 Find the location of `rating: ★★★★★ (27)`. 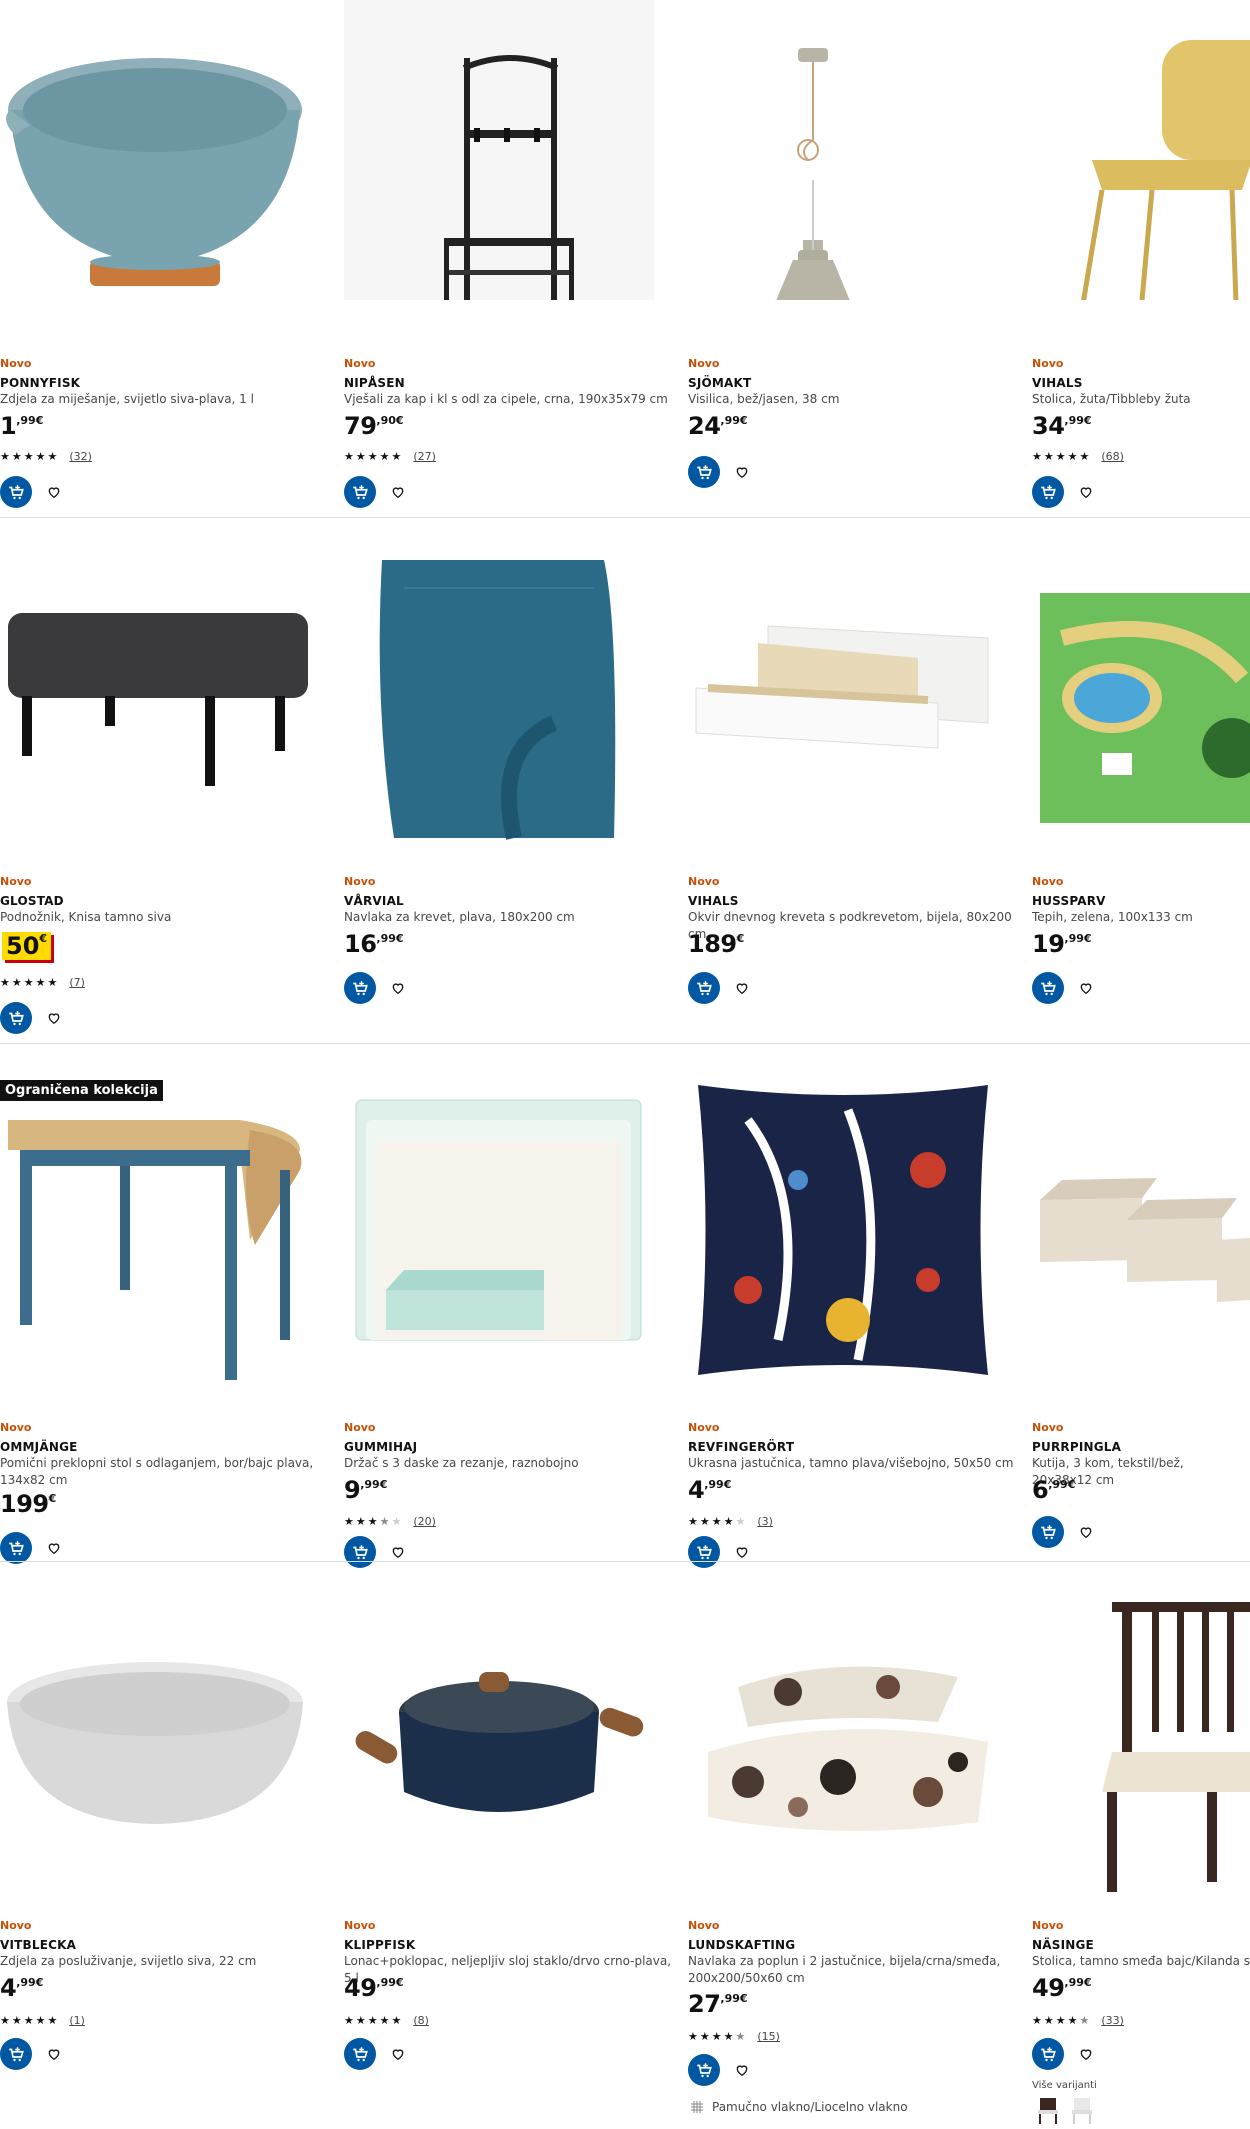

rating: ★★★★★ (27) is located at coordinates (390, 456).